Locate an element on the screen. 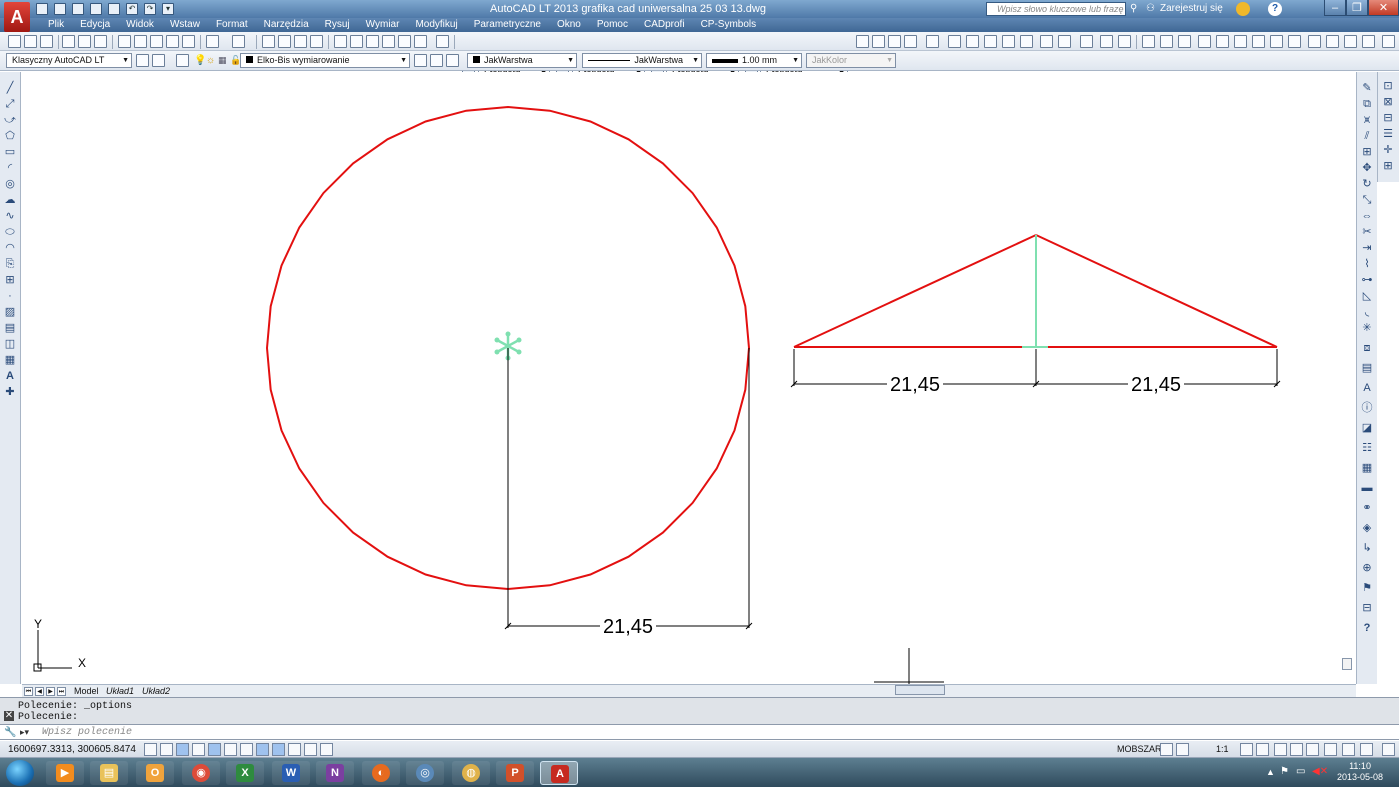 The height and width of the screenshot is (787, 1399). clock: 11:10 2013-05-08 is located at coordinates (1360, 772).